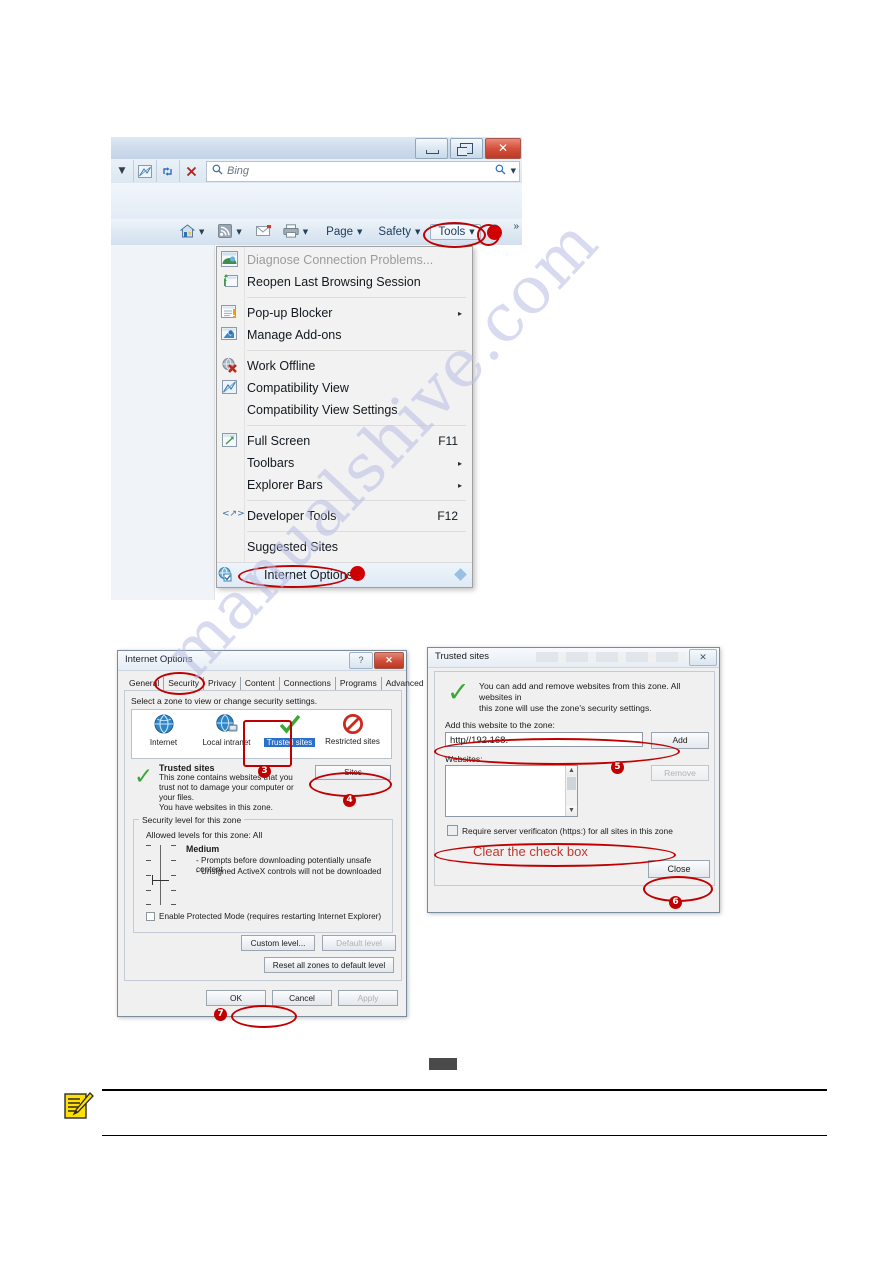 This screenshot has width=893, height=1263. I want to click on dialog-footer: OK Cancel Apply, so click(262, 999).